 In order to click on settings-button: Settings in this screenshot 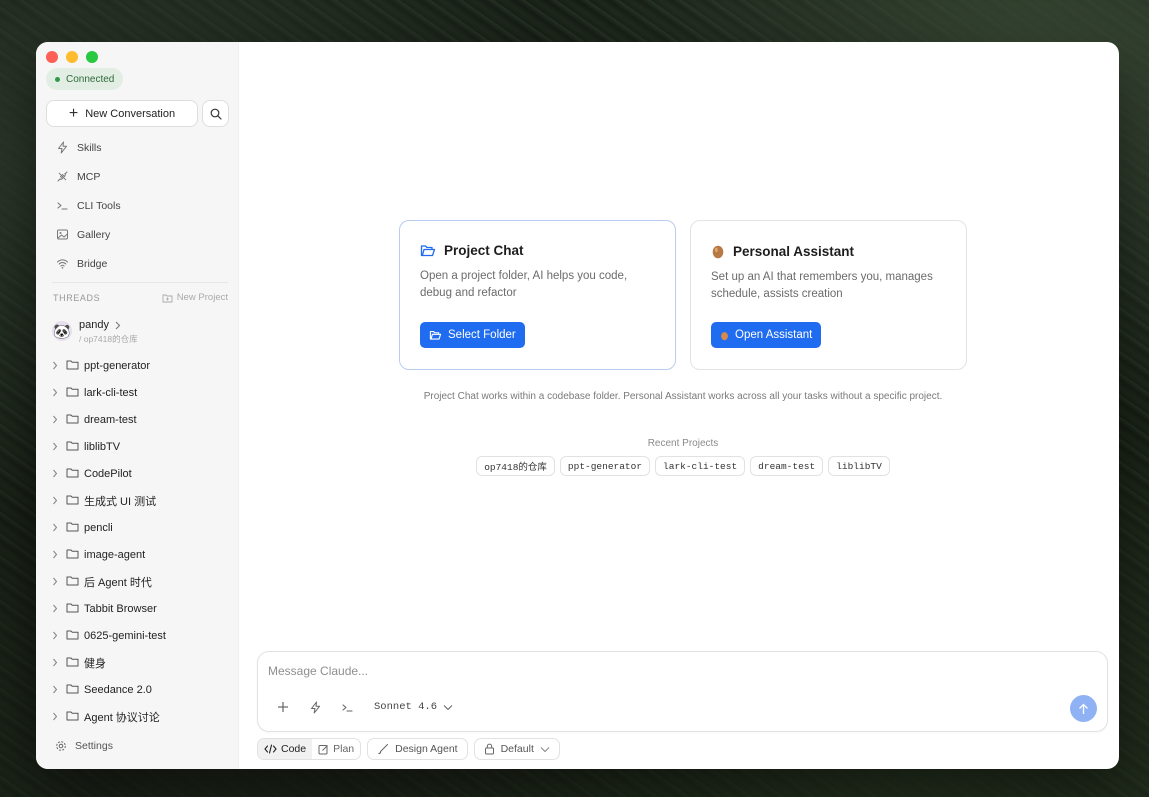, I will do `click(84, 746)`.